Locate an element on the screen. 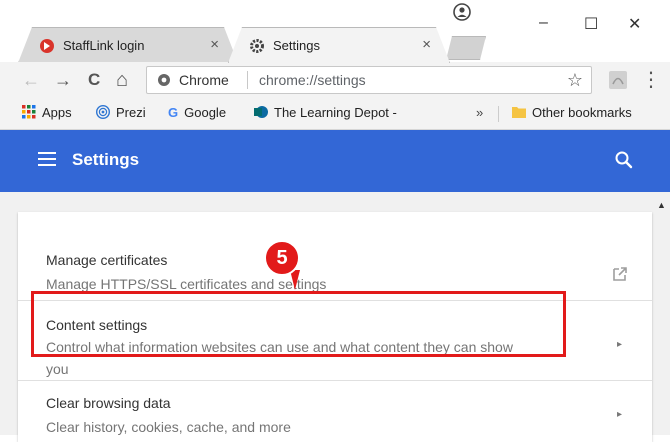 The height and width of the screenshot is (442, 670). bookmark-label: Google is located at coordinates (205, 112).